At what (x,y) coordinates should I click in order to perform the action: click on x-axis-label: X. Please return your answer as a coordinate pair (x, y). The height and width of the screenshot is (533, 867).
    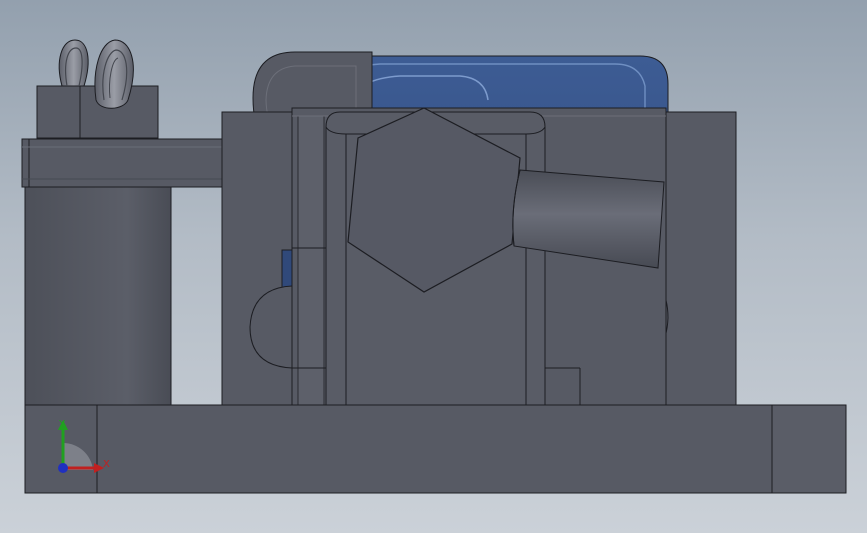
    Looking at the image, I should click on (106, 464).